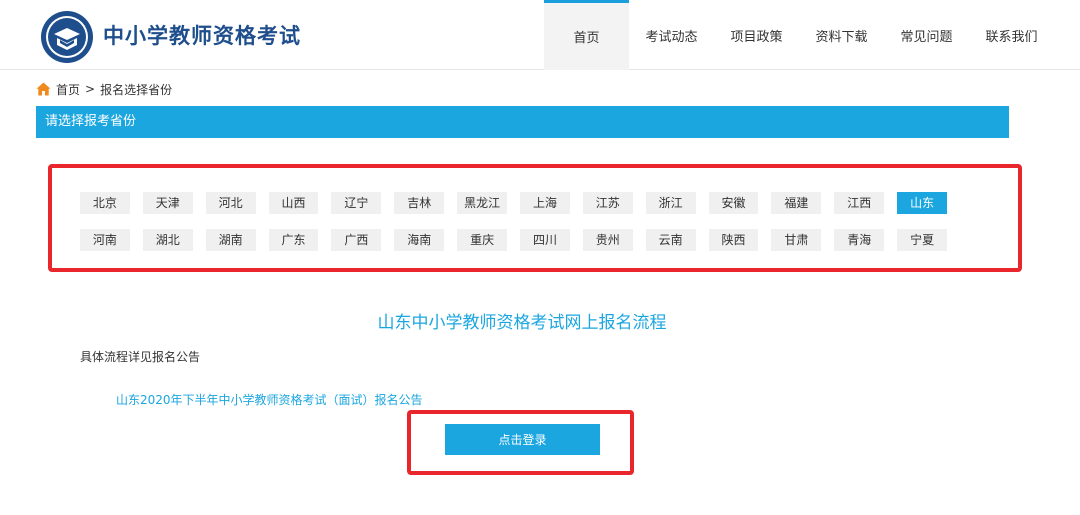 The height and width of the screenshot is (515, 1080). I want to click on province-button: 宁夏, so click(922, 240).